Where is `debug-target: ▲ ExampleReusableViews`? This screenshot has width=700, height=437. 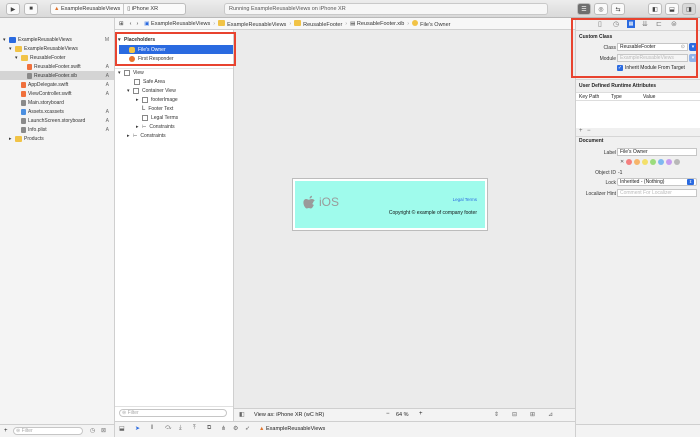 debug-target: ▲ ExampleReusableViews is located at coordinates (292, 429).